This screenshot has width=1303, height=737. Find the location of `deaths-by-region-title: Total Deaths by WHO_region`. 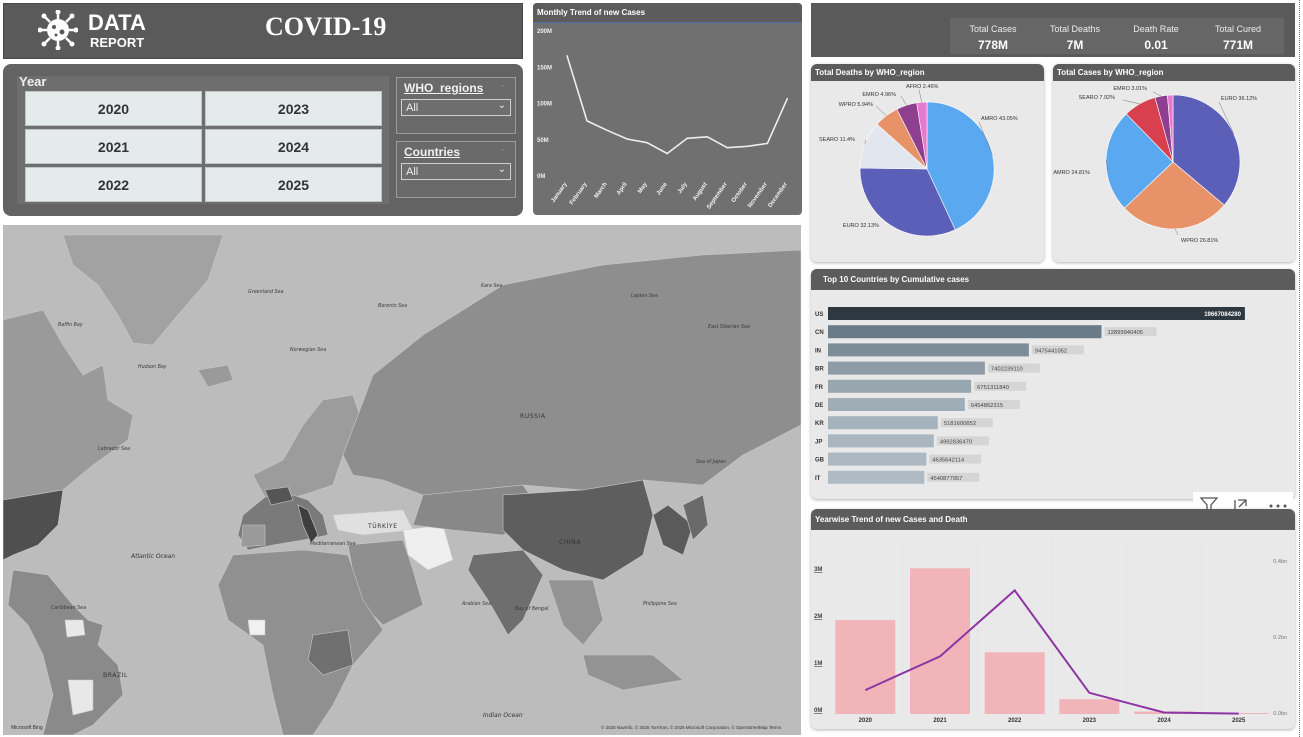

deaths-by-region-title: Total Deaths by WHO_region is located at coordinates (927, 72).